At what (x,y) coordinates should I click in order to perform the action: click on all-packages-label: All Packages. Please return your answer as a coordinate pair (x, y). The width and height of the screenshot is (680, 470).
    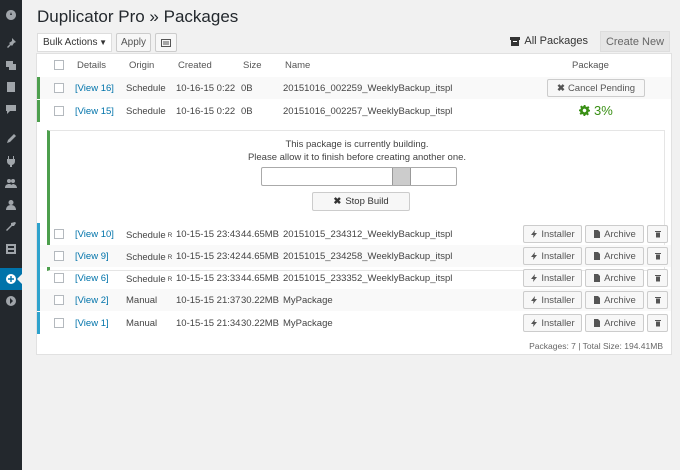
    Looking at the image, I should click on (556, 41).